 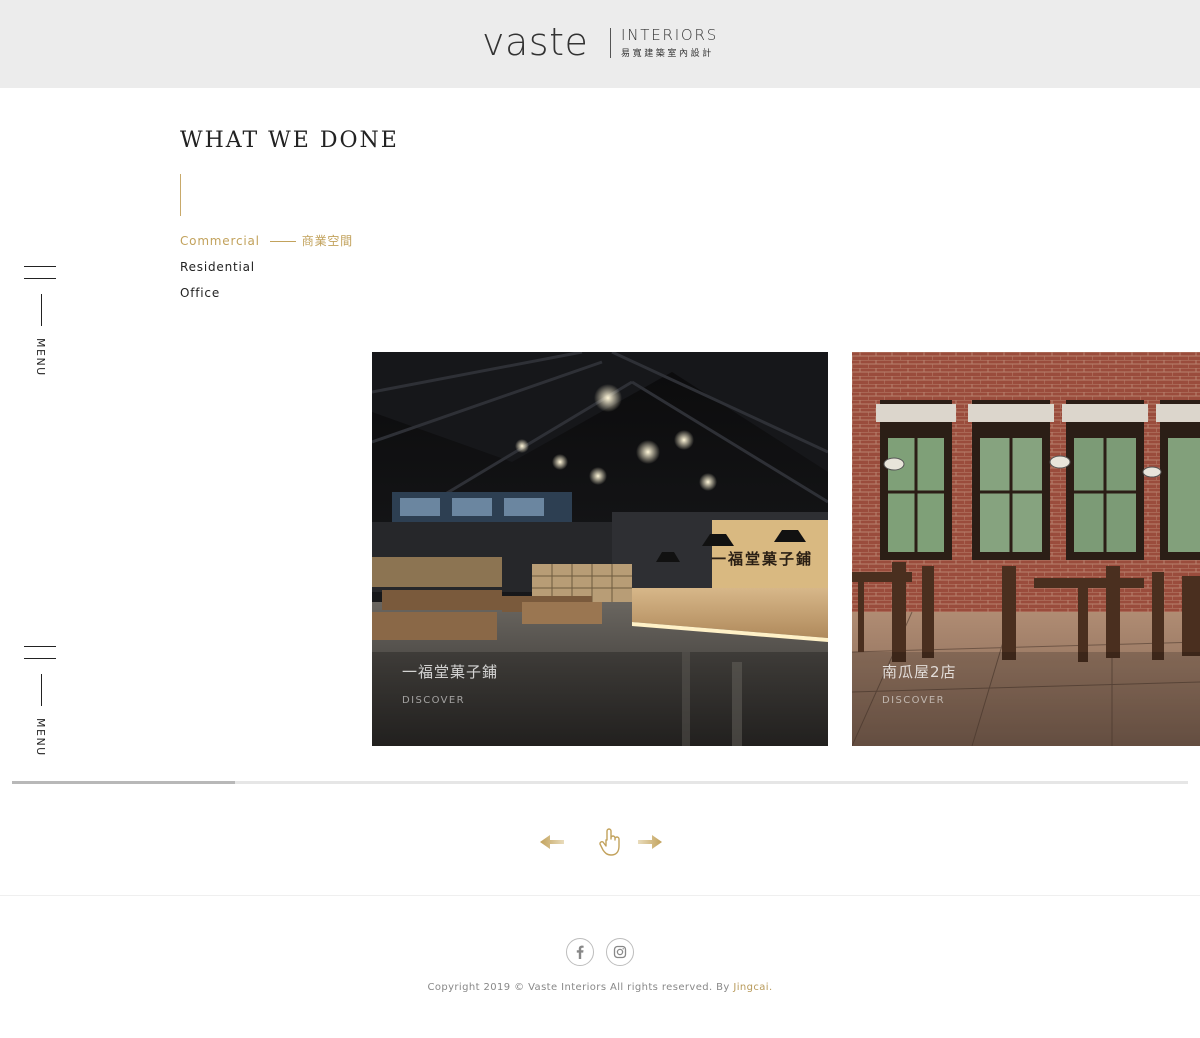 I want to click on project-photo-restaurant, so click(x=1026, y=549).